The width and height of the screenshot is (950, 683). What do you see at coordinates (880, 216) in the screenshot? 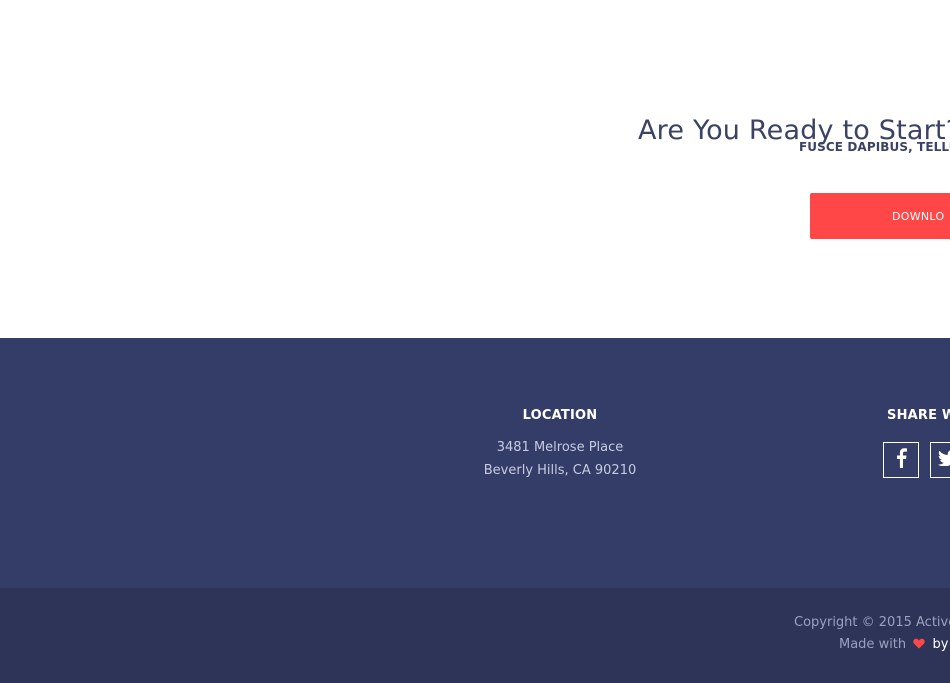
I see `download-button: DOWNLO` at bounding box center [880, 216].